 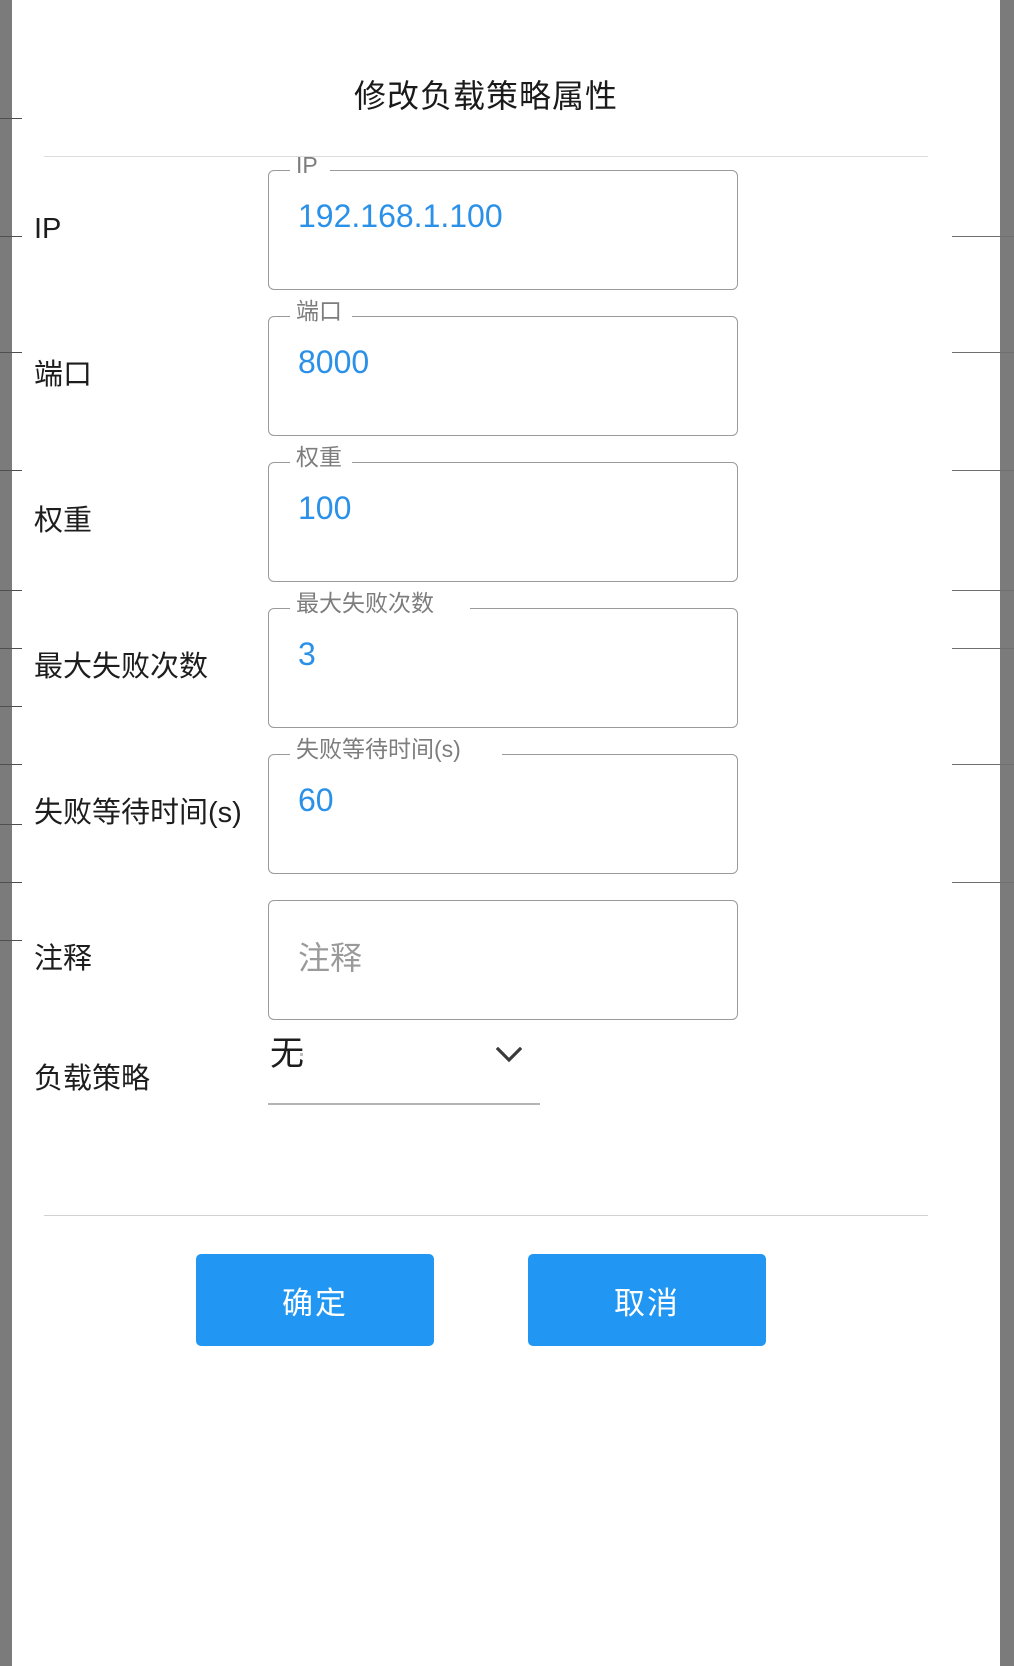 I want to click on form-row-comment: 注释 注释, so click(x=486, y=960).